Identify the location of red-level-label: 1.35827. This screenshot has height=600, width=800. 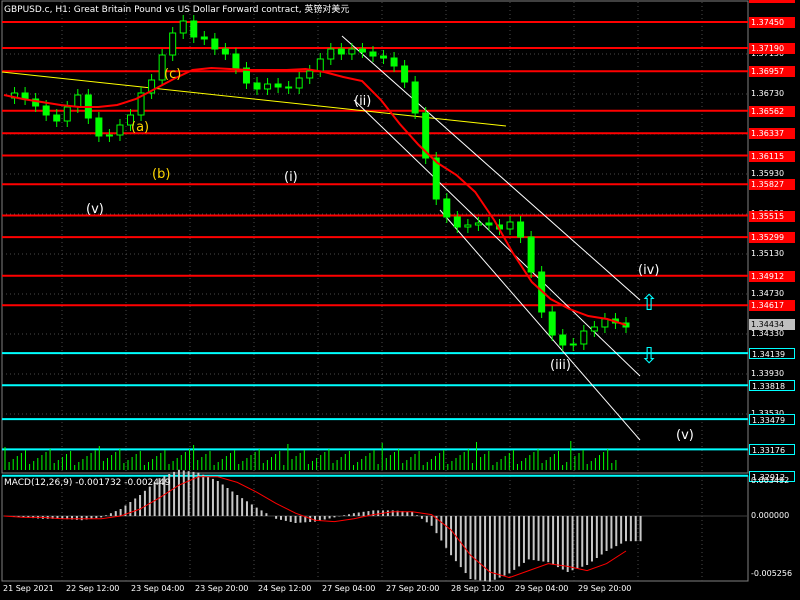
(772, 185).